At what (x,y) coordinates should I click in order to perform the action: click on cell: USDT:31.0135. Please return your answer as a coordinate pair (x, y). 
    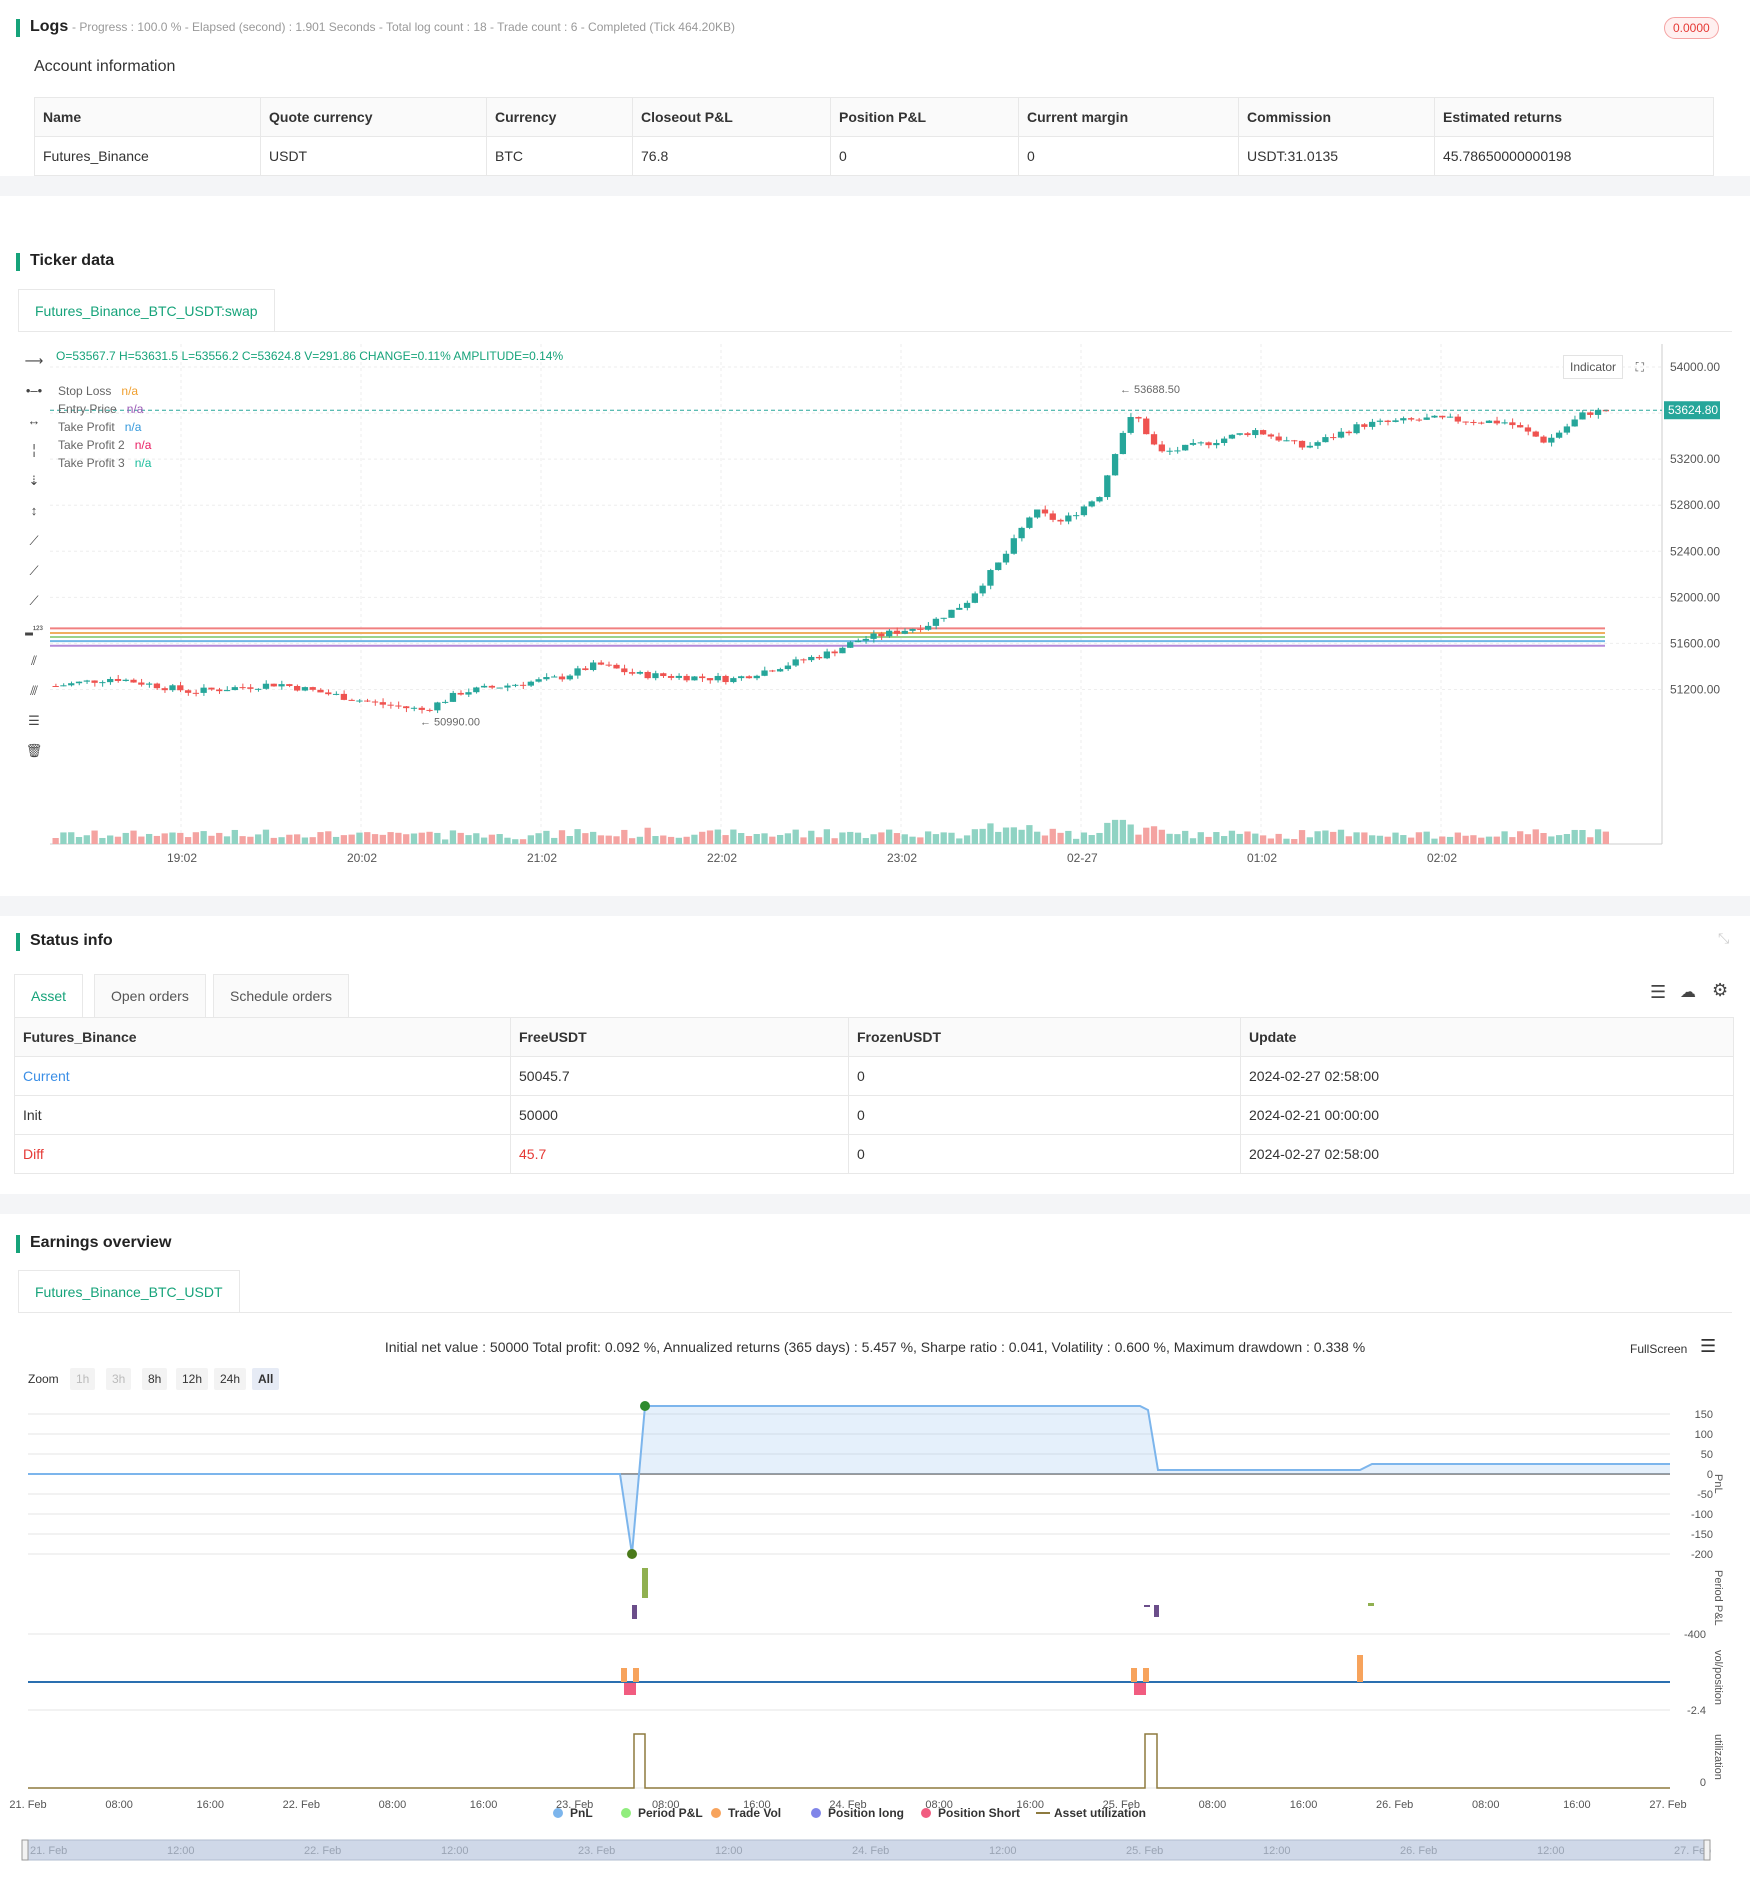
    Looking at the image, I should click on (1336, 156).